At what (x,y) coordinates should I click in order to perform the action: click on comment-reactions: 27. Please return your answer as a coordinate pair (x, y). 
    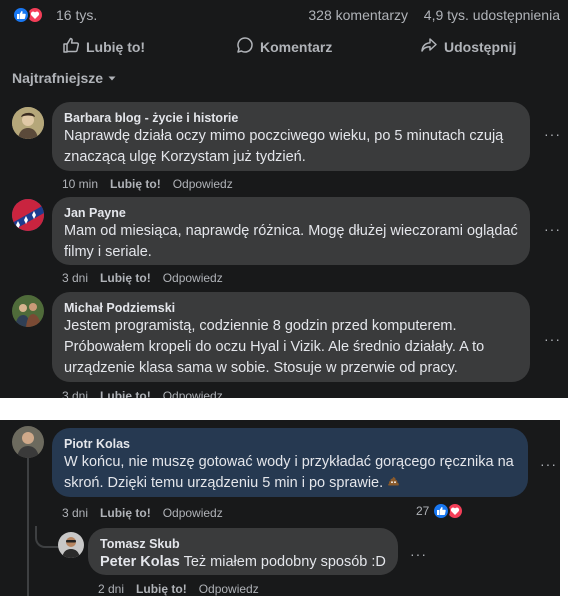
    Looking at the image, I should click on (440, 511).